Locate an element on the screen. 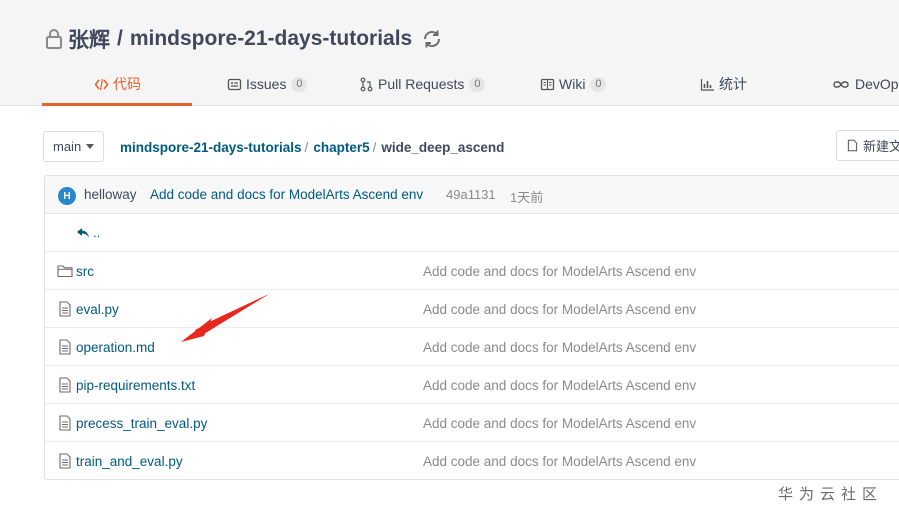  file-name-link: pip-requirements.txt is located at coordinates (135, 385).